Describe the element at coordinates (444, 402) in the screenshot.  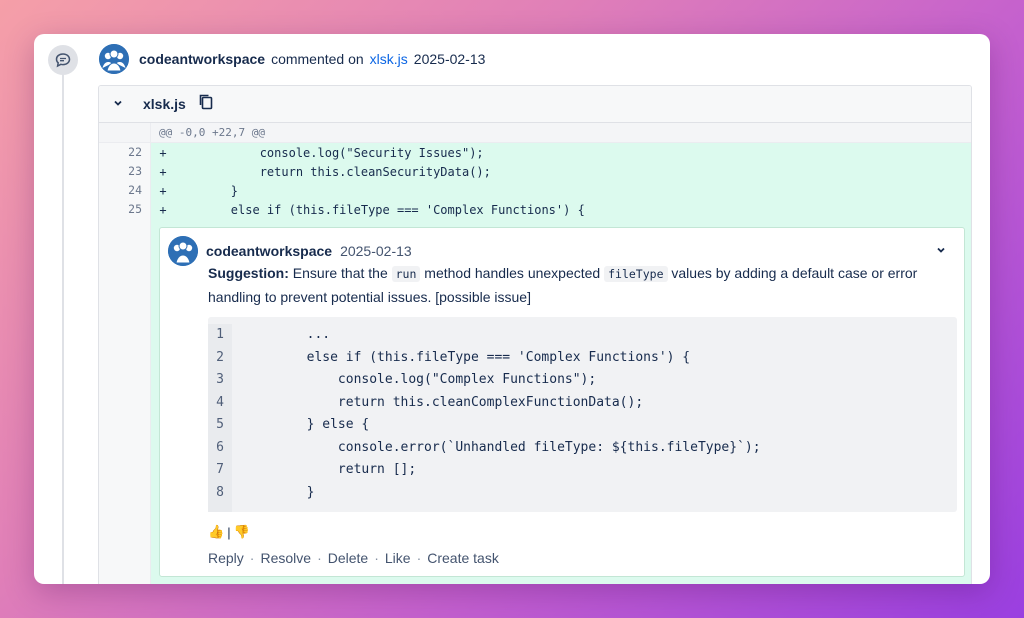
I see `code-line: return this.cleanComplexFunctionData();` at that location.